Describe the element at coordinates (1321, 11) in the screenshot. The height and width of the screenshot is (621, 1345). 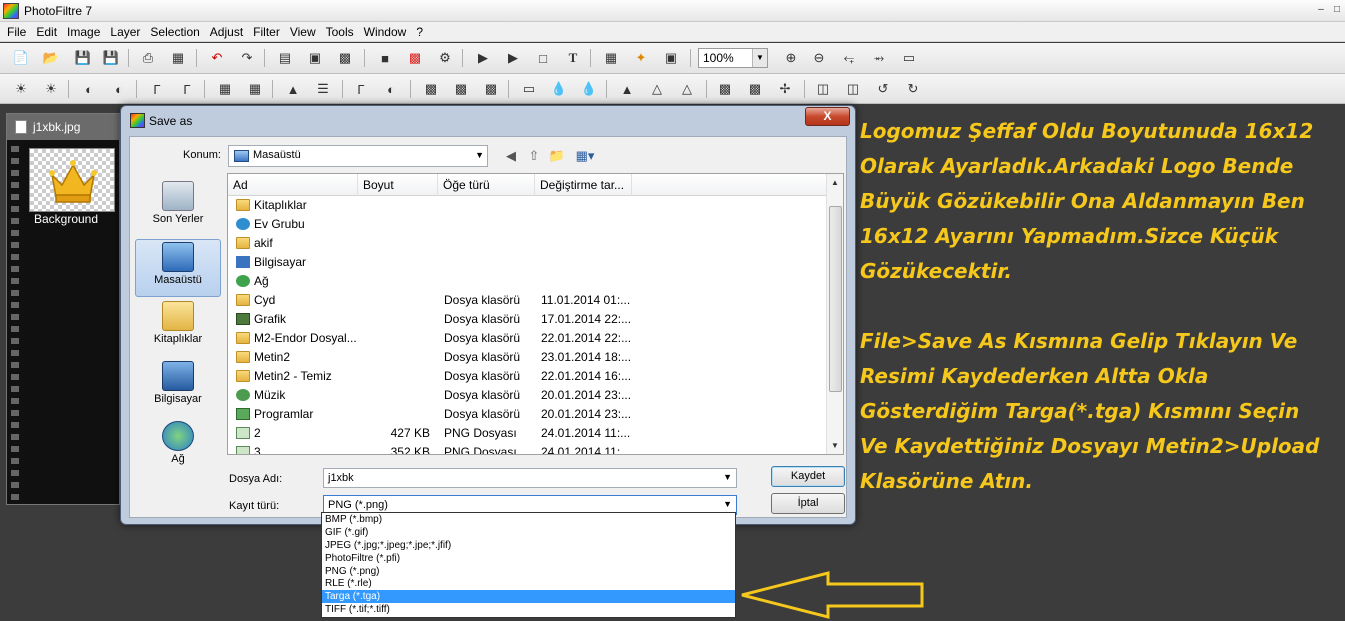
I see `minimize-icon: –` at that location.